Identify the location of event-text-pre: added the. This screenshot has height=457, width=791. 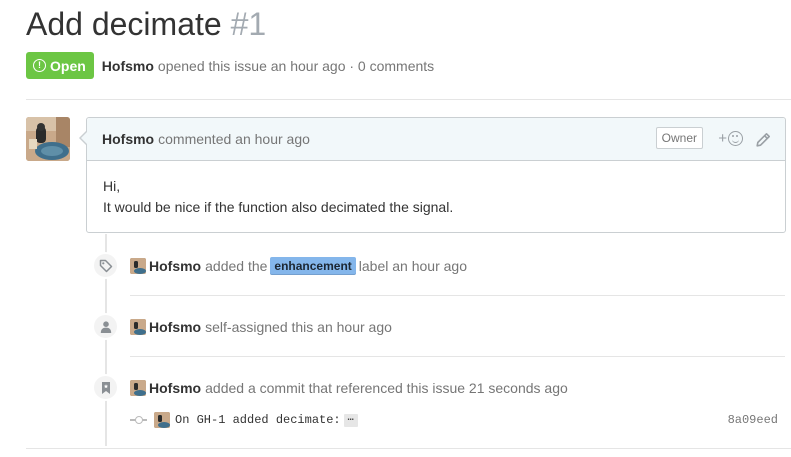
(236, 266).